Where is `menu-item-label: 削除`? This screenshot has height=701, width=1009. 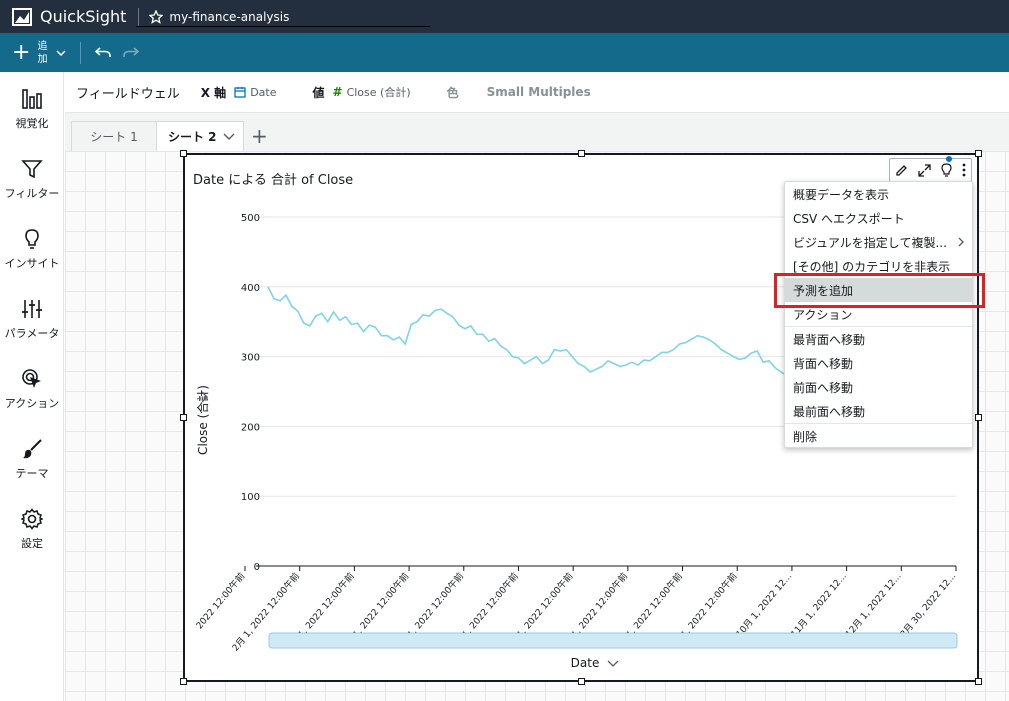 menu-item-label: 削除 is located at coordinates (805, 436).